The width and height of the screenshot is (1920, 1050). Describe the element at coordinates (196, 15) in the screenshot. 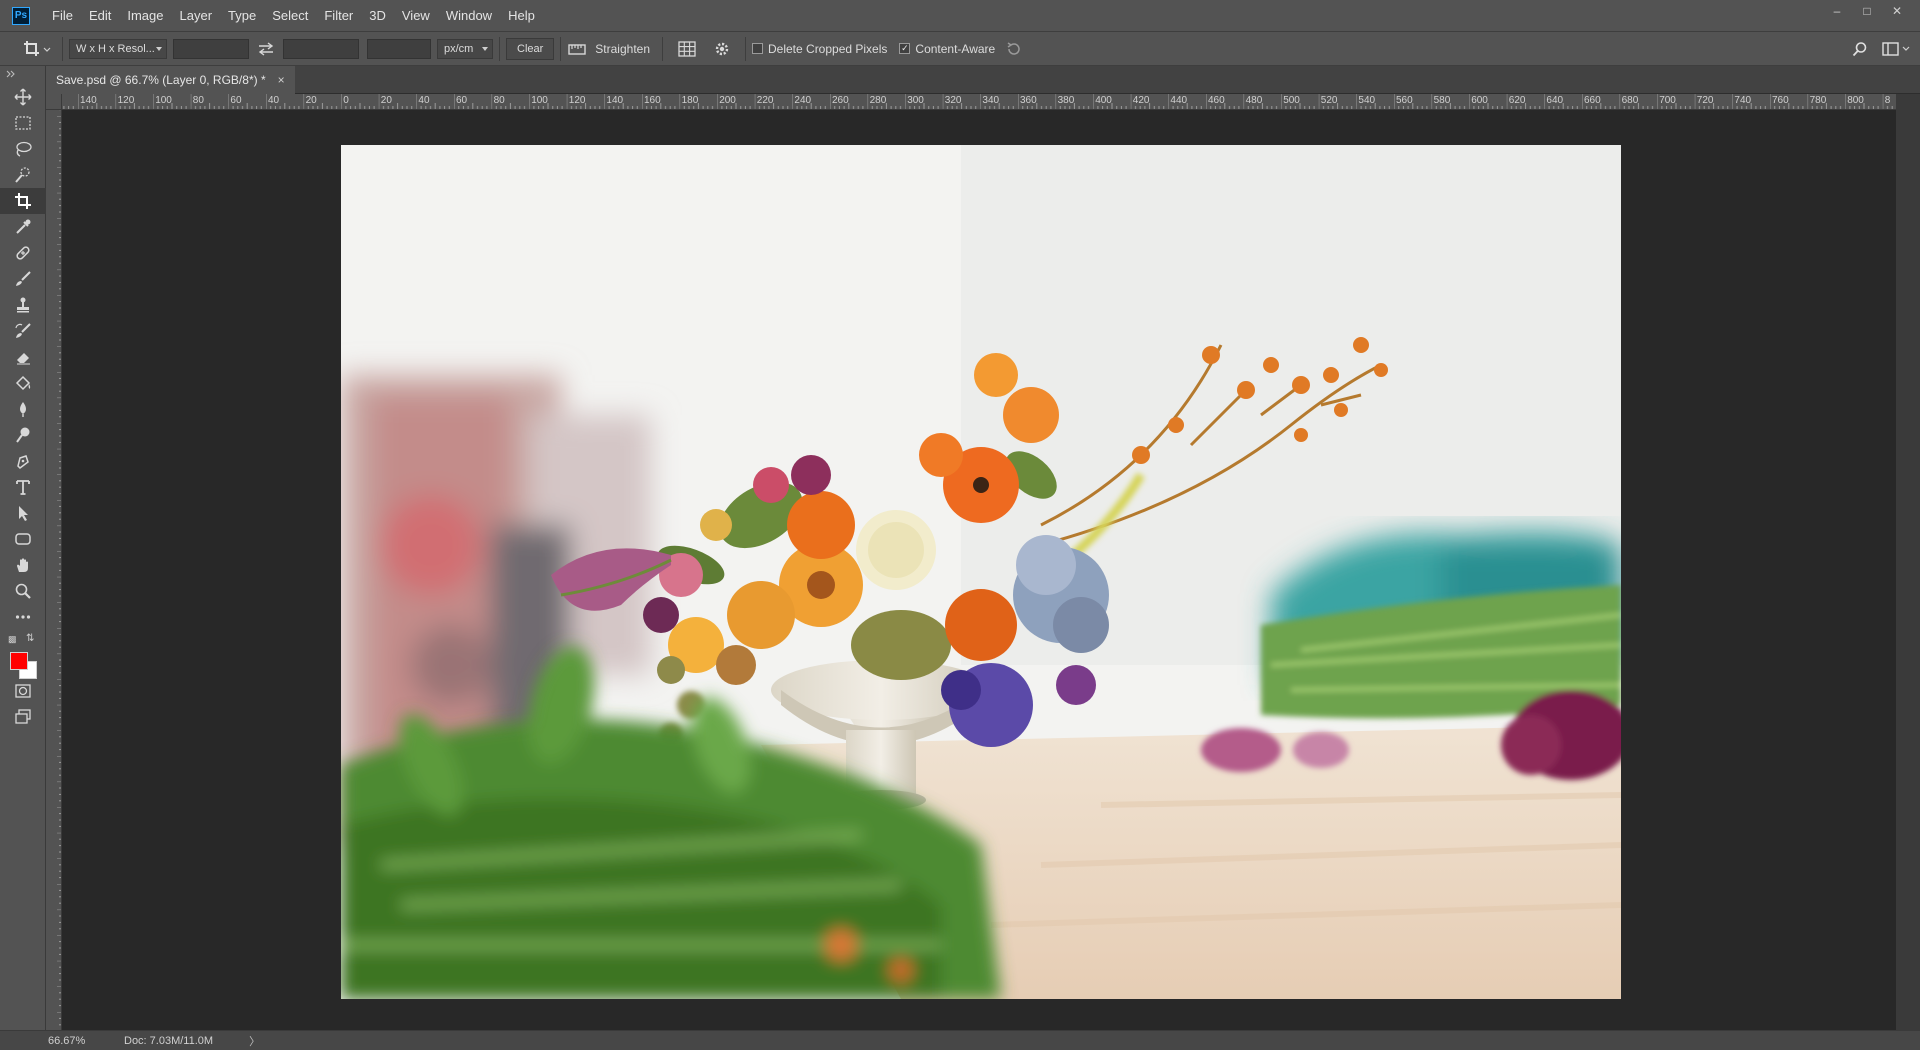

I see `menu-layer: Layer` at that location.